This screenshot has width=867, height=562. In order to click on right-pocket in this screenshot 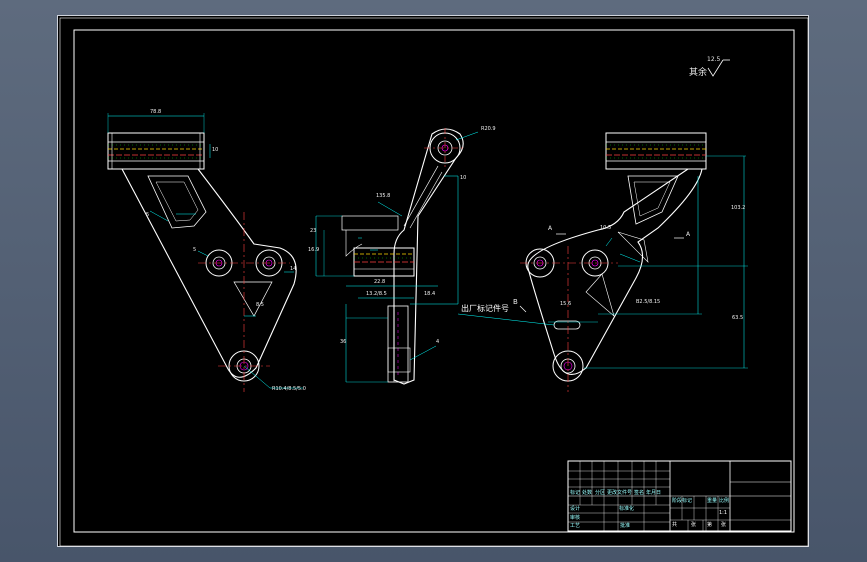, I will do `click(653, 200)`.